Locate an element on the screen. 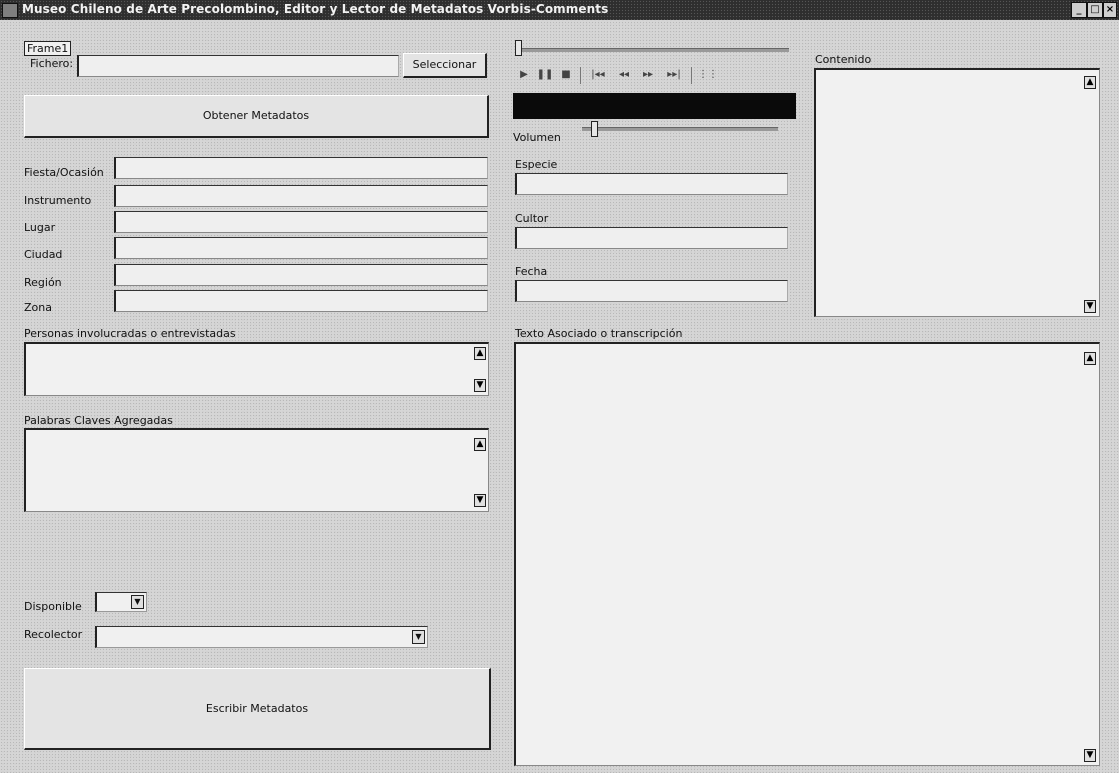 The height and width of the screenshot is (773, 1119). fichero-label: Fichero: is located at coordinates (52, 63).